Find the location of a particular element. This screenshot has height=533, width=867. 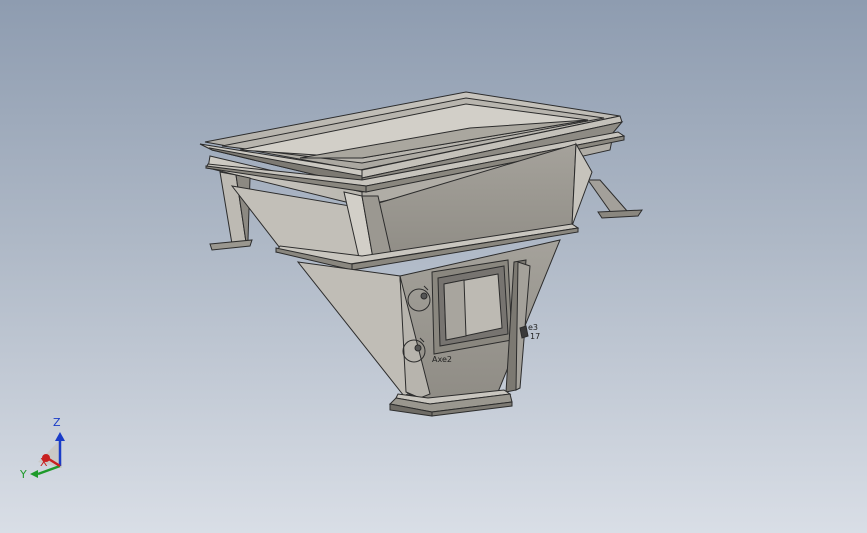

view-triad: Z Y X is located at coordinates (42, 448).